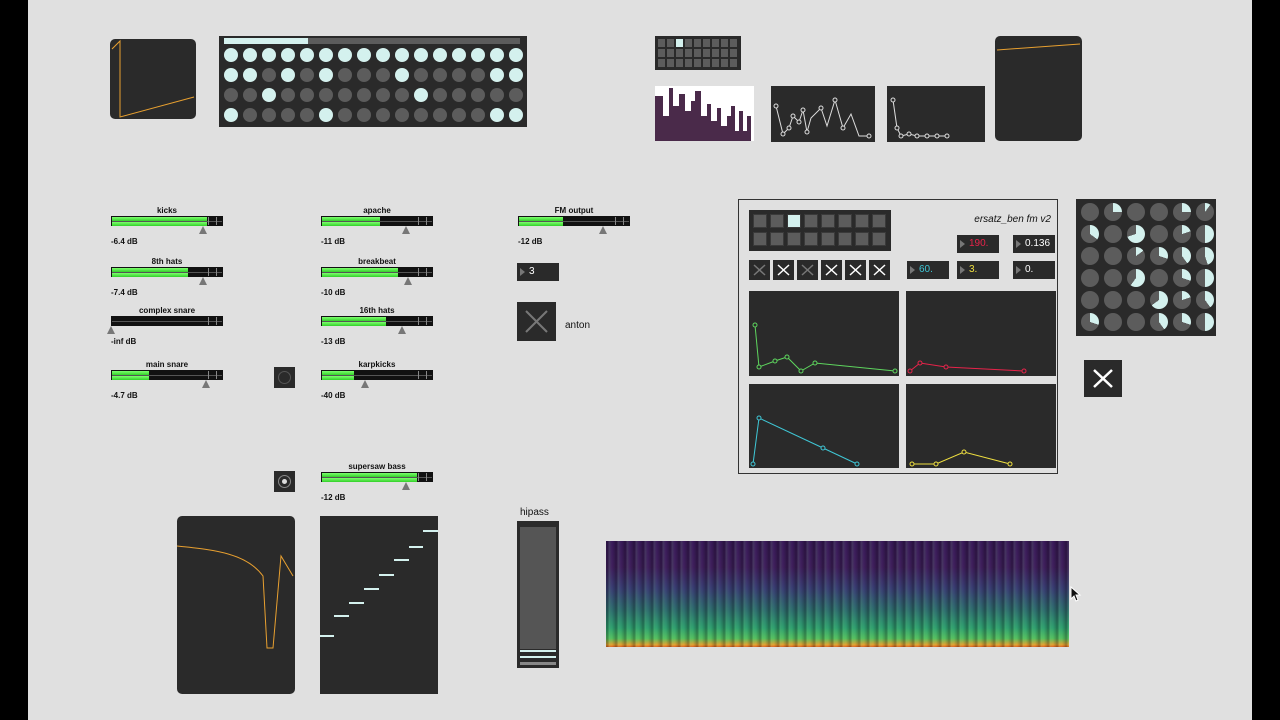  Describe the element at coordinates (978, 244) in the screenshot. I see `fm-freq-box: 190.` at that location.